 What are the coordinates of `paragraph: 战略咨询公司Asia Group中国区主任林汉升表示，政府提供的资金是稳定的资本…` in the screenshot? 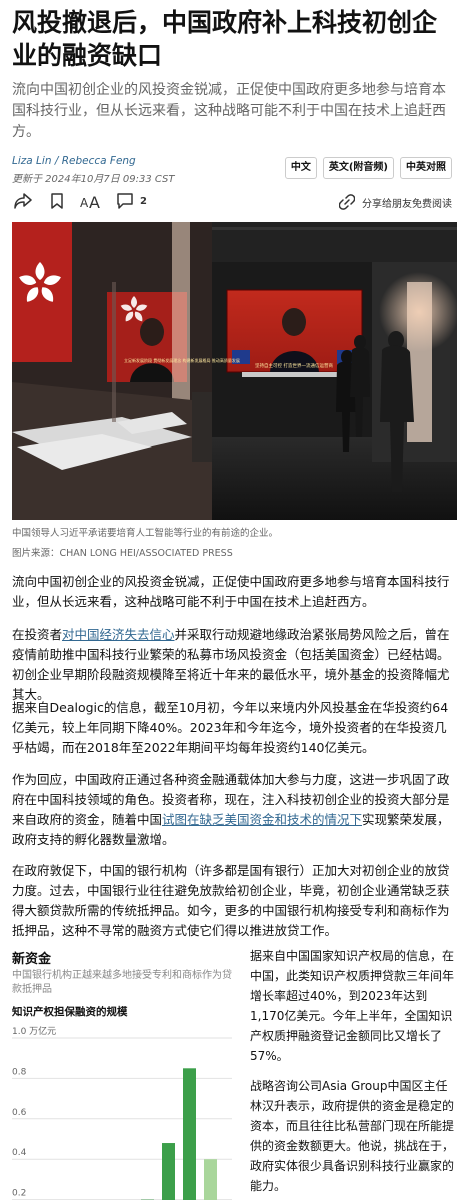 It's located at (352, 1136).